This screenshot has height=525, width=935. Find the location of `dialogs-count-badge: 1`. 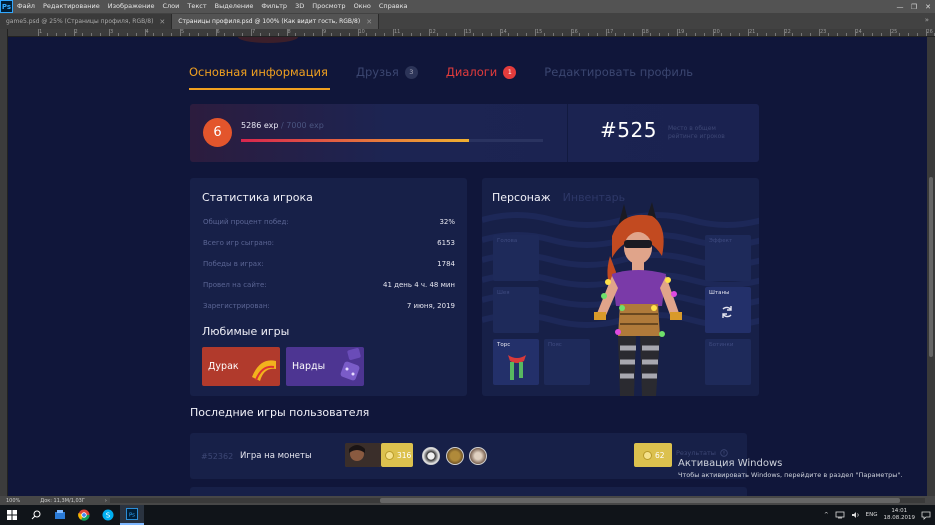

dialogs-count-badge: 1 is located at coordinates (510, 72).